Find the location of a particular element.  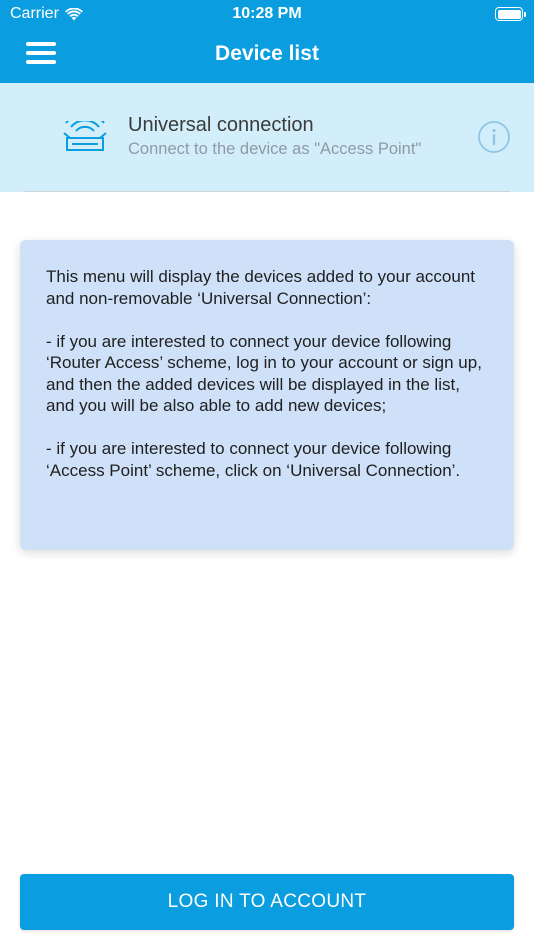

battery-icon is located at coordinates (510, 14).